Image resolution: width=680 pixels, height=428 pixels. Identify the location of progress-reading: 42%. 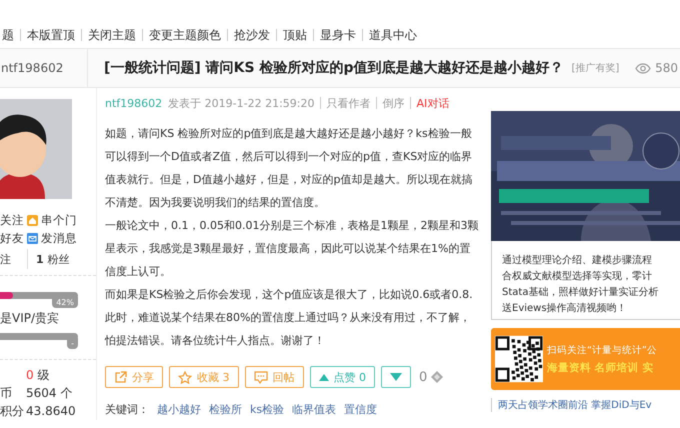
(65, 302).